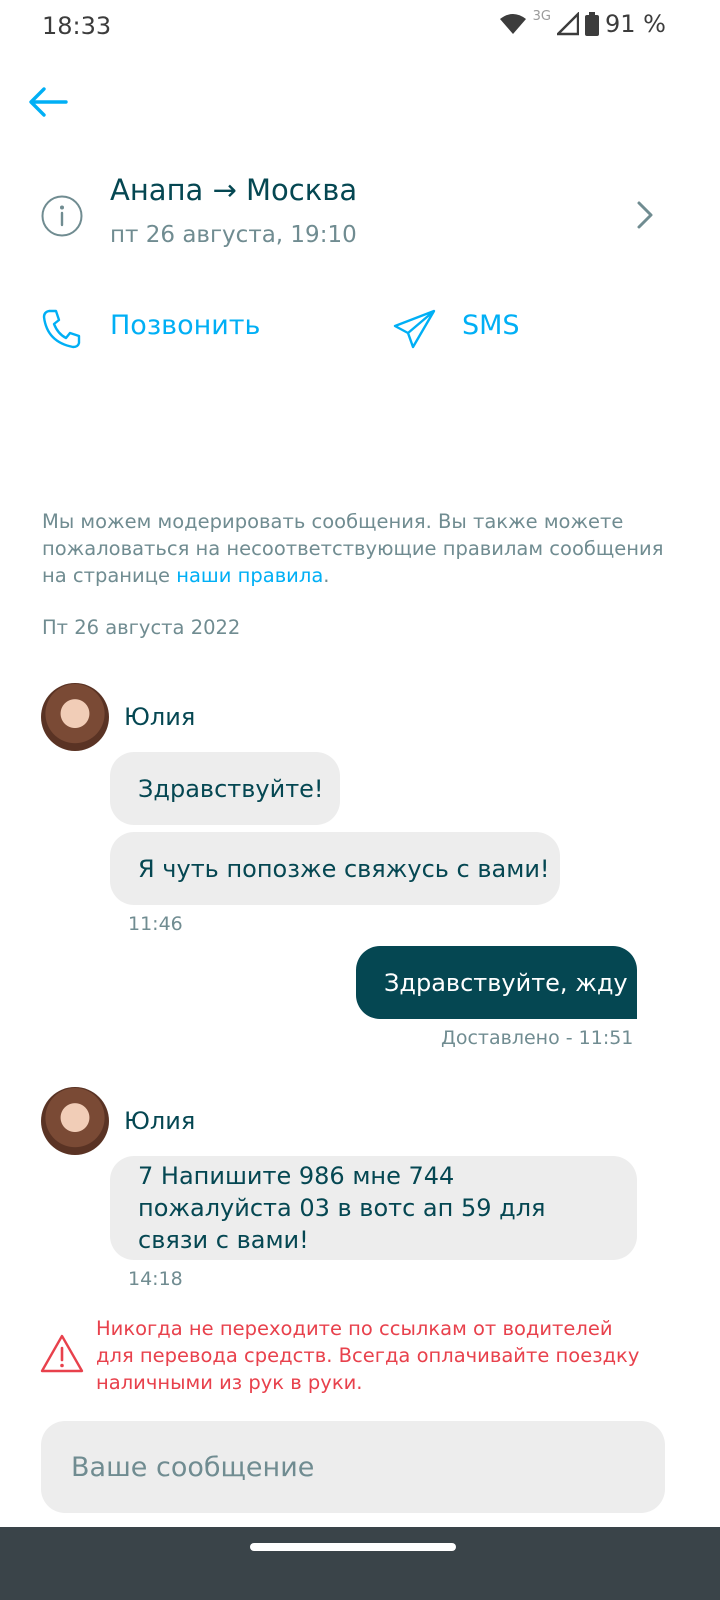  What do you see at coordinates (155, 924) in the screenshot?
I see `message-time: 11:46` at bounding box center [155, 924].